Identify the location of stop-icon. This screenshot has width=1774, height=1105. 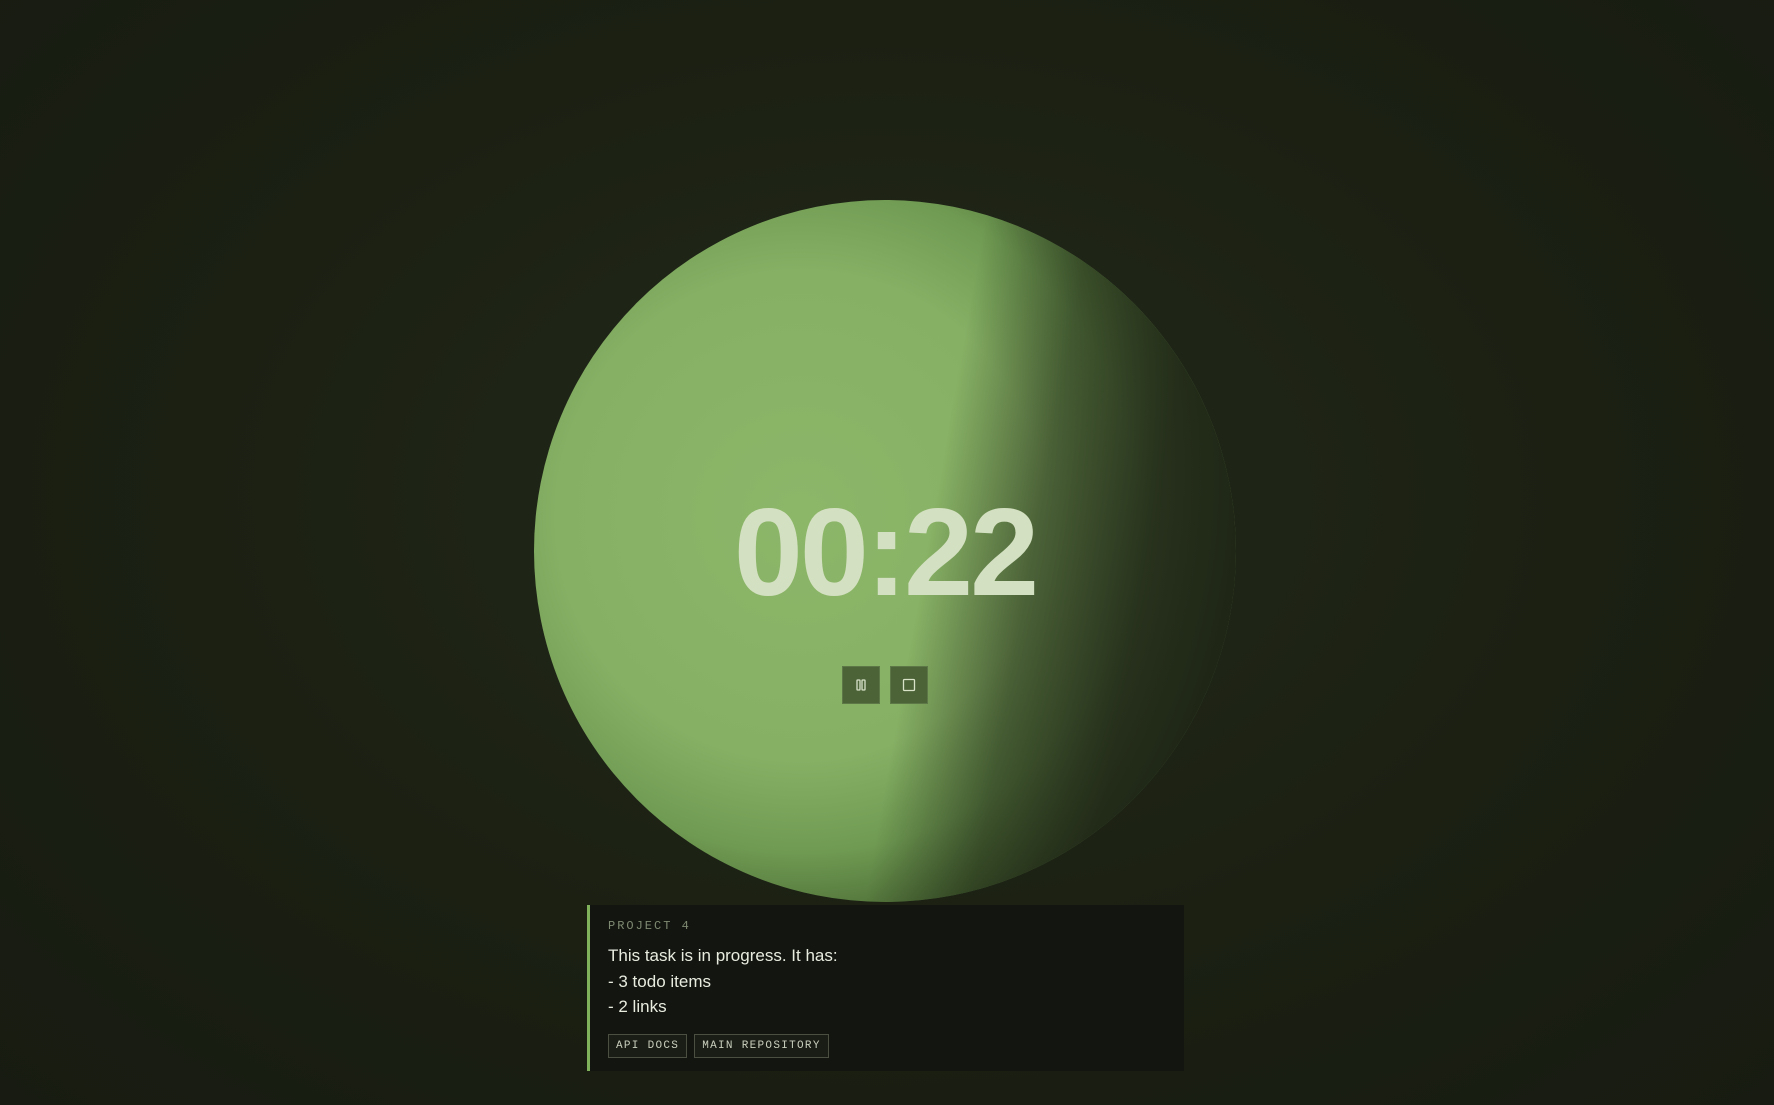
(909, 685).